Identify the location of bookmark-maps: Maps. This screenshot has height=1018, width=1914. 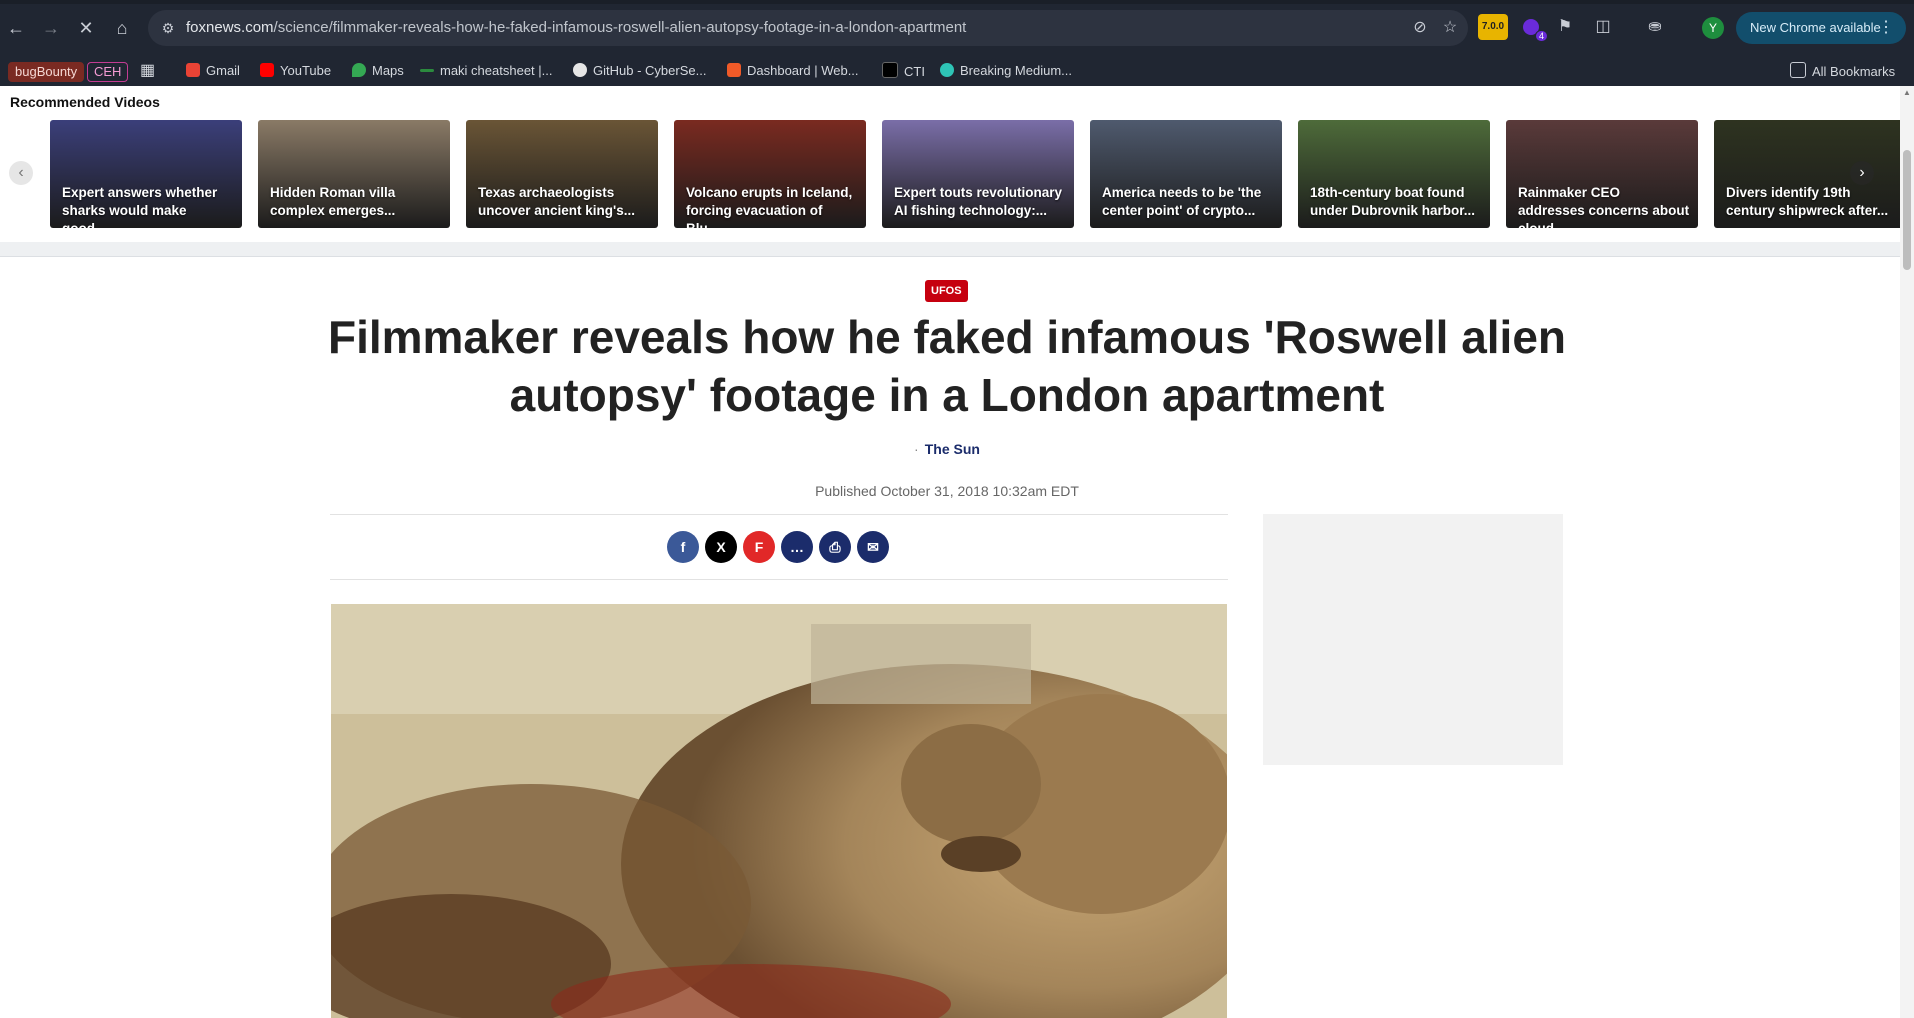
(378, 71).